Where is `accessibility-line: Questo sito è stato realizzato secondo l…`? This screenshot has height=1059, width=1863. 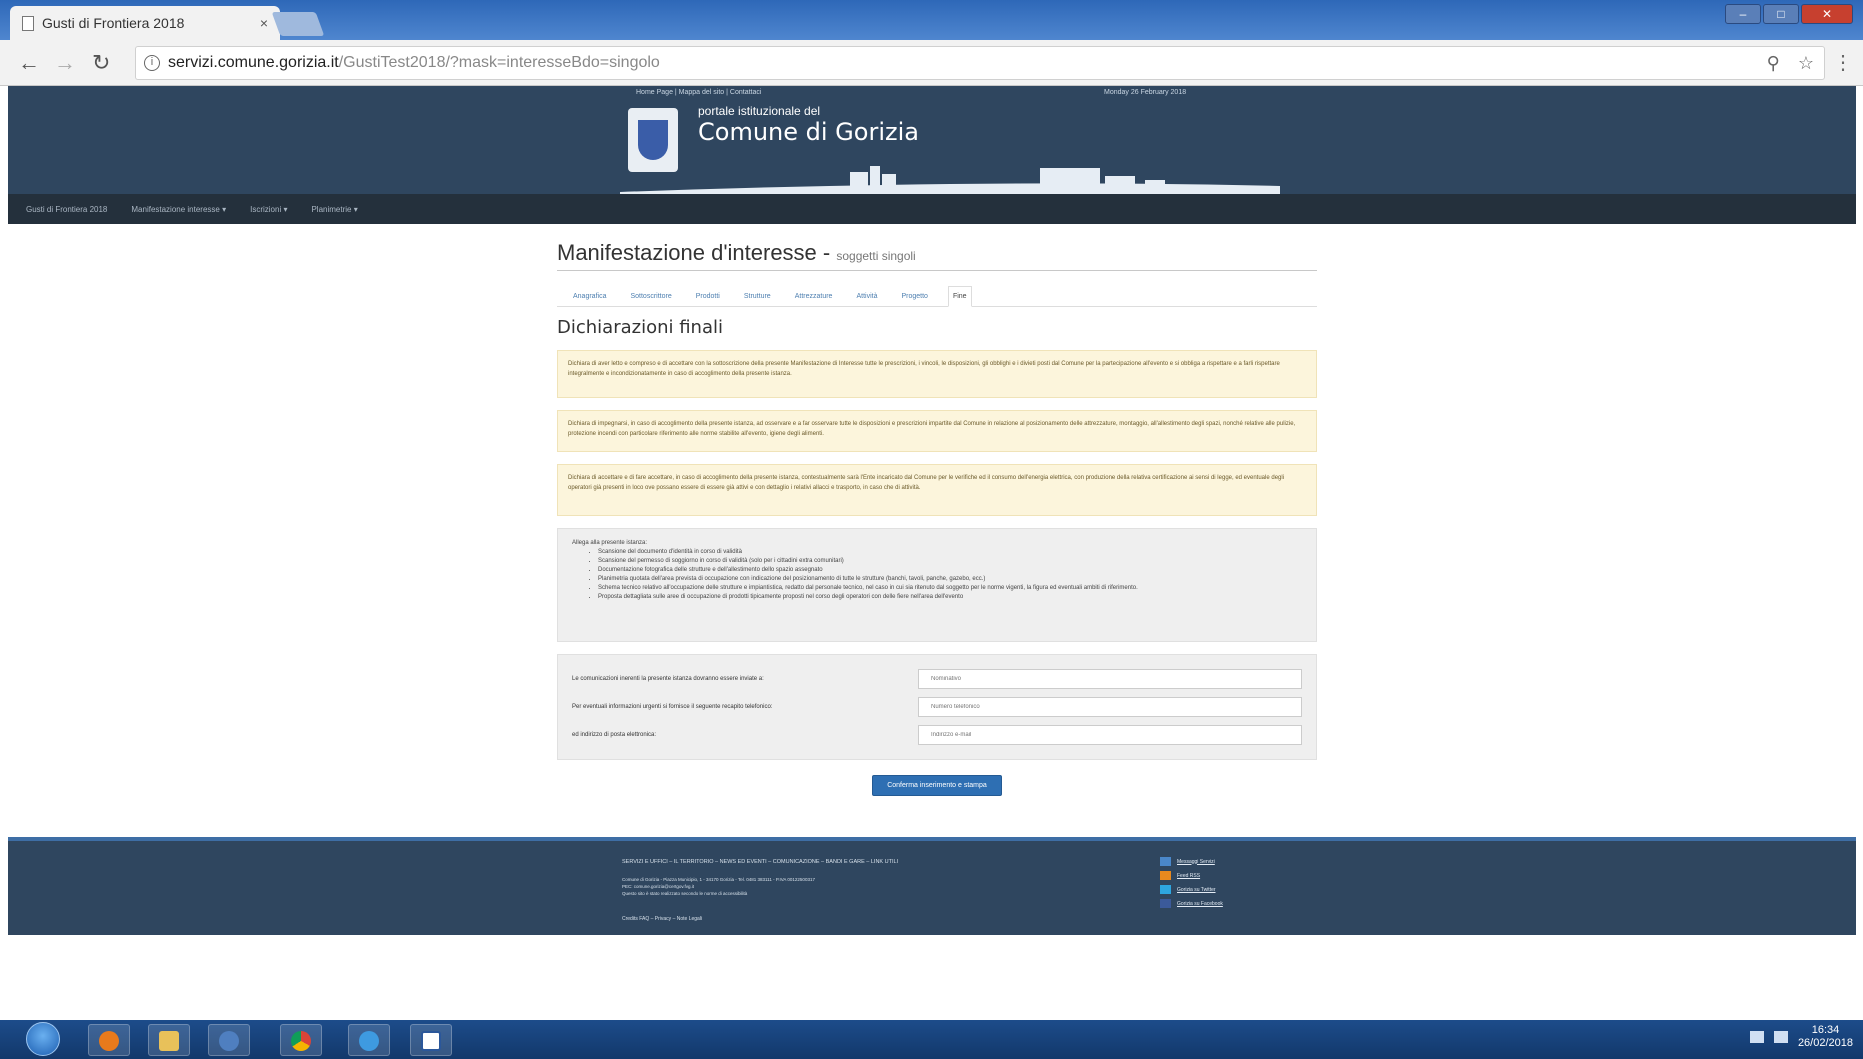 accessibility-line: Questo sito è stato realizzato secondo l… is located at coordinates (685, 893).